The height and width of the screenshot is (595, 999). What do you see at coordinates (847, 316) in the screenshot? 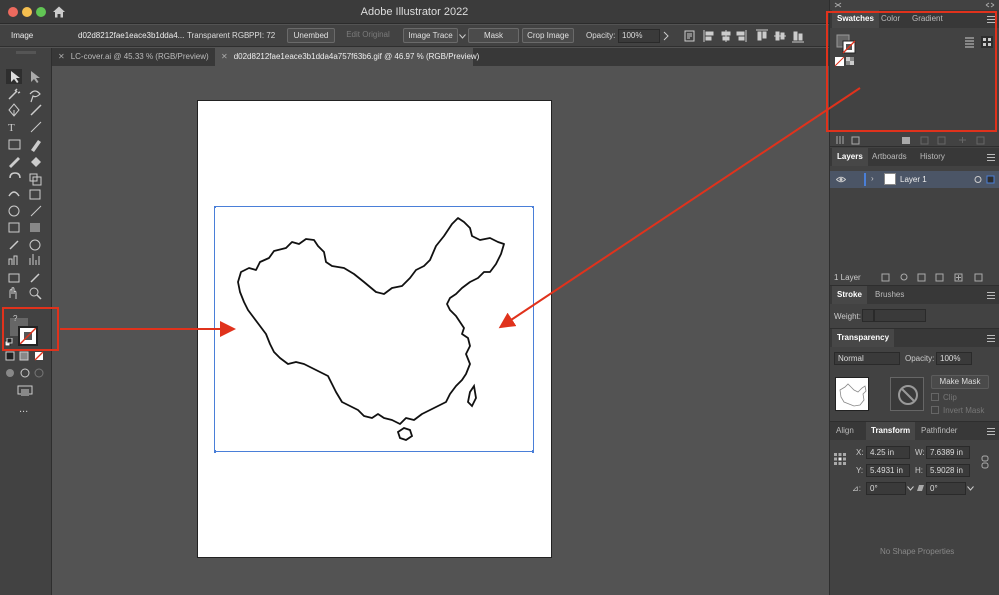
I see `weight-label: Weight:` at bounding box center [847, 316].